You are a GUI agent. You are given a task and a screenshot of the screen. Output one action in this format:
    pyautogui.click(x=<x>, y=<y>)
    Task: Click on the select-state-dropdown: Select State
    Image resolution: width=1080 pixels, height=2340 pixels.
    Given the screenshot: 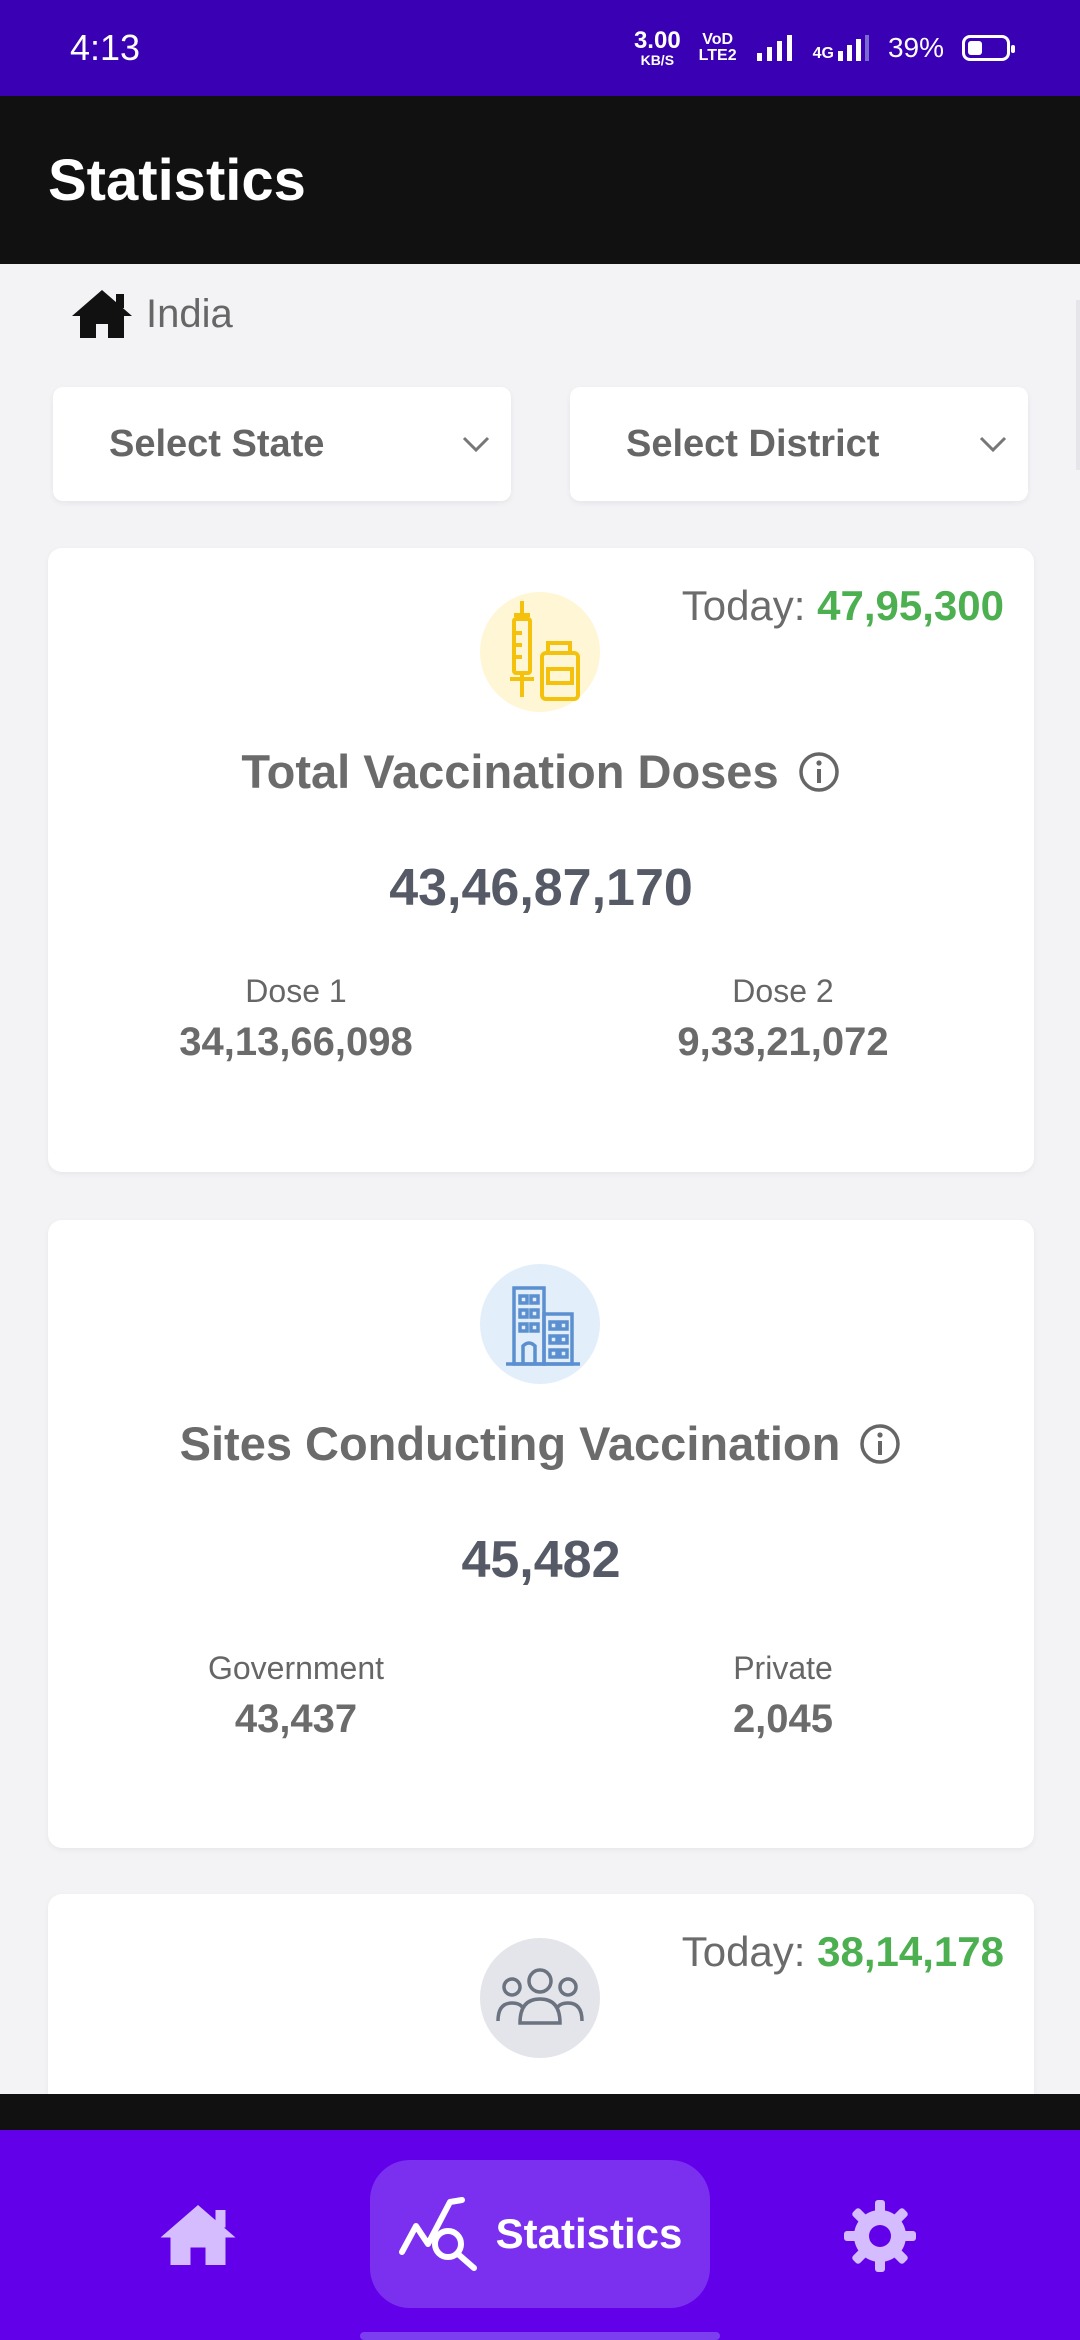 What is the action you would take?
    pyautogui.click(x=282, y=444)
    